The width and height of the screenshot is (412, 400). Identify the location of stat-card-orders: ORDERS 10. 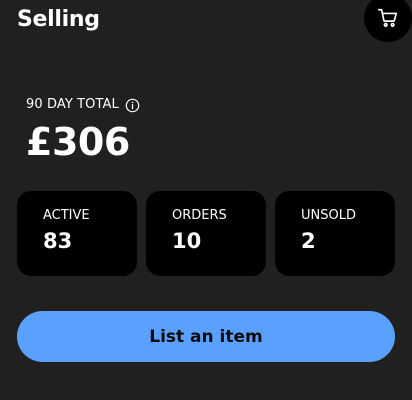
(206, 233).